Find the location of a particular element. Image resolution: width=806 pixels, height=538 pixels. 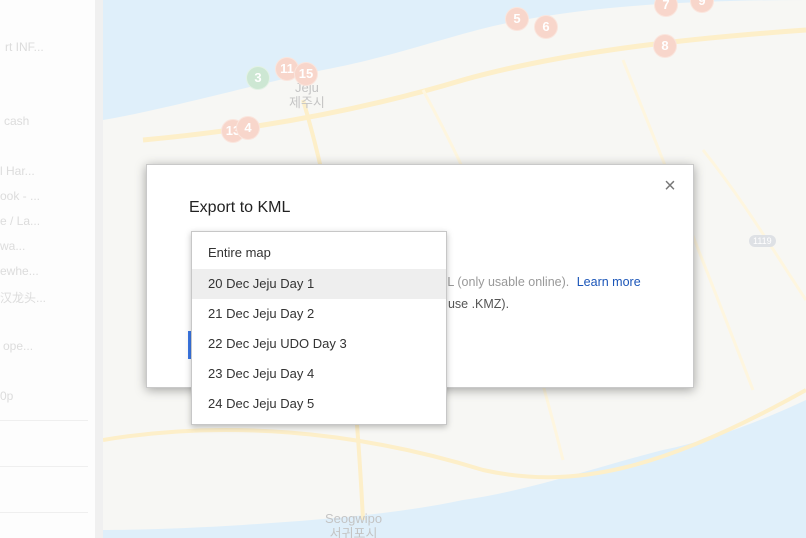

menu-option-day-3: 22 Dec Jeju UDO Day 3 is located at coordinates (319, 344).